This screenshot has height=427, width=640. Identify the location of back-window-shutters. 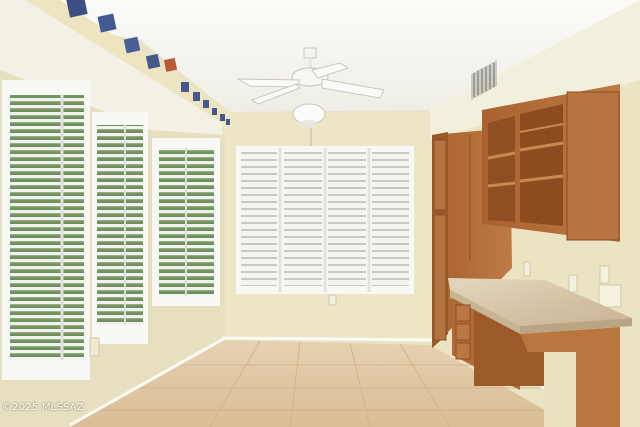
(325, 220).